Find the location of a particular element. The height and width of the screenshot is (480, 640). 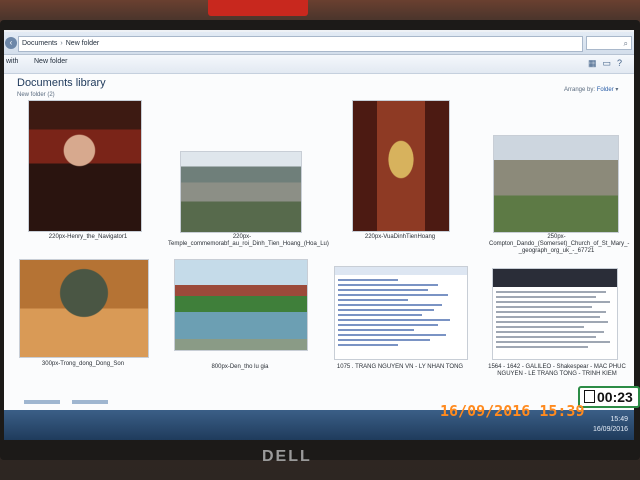

arrange-by-dropdown: Folder is located at coordinates (605, 90).